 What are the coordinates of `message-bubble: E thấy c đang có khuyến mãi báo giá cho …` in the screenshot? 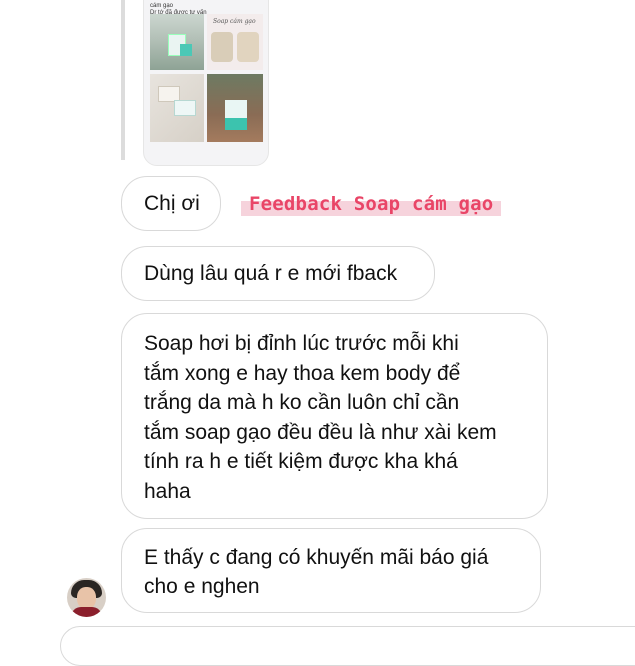 It's located at (331, 570).